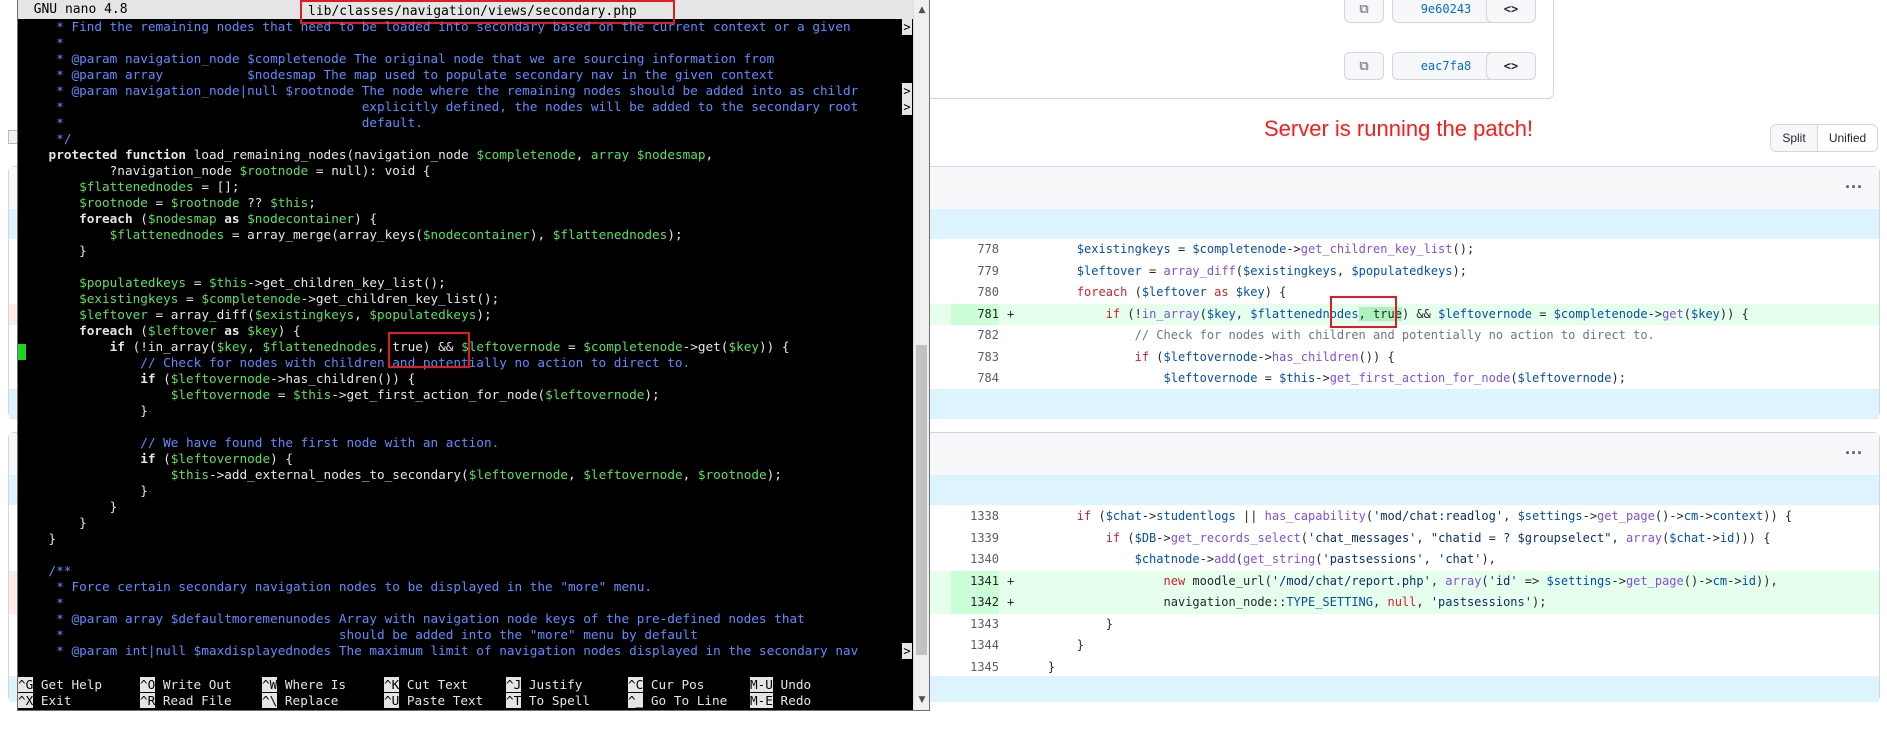  Describe the element at coordinates (148, 700) in the screenshot. I see `shortcut-key: ^R` at that location.